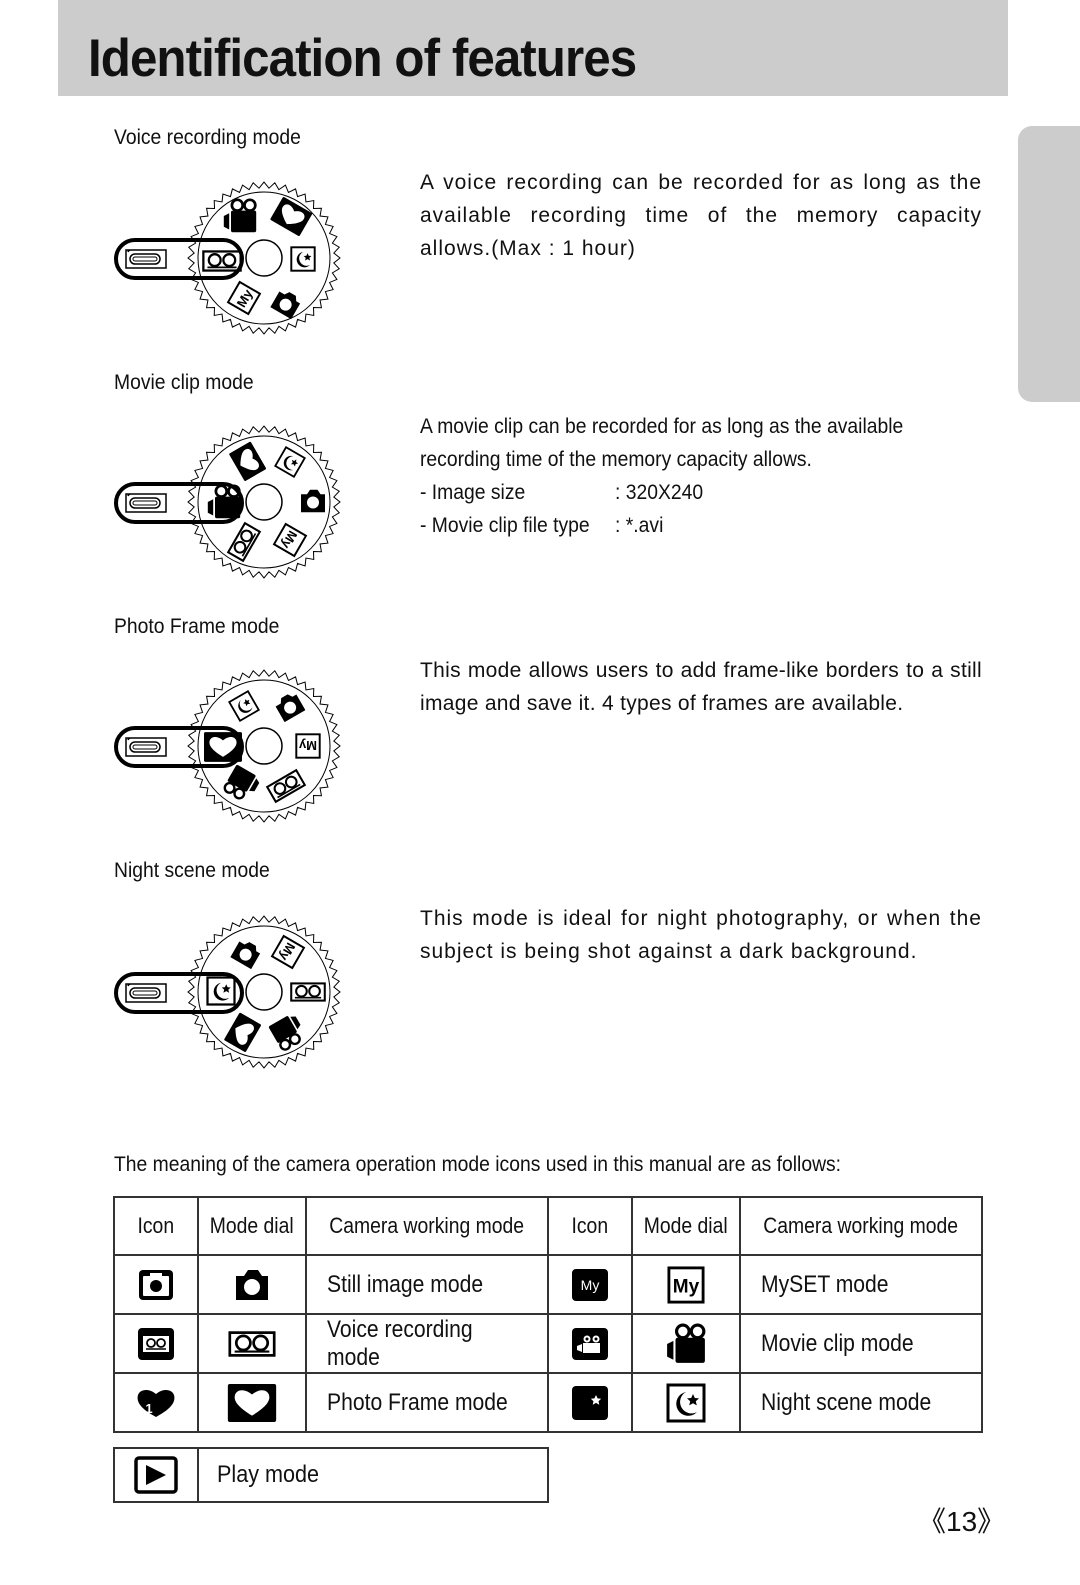 The image size is (1080, 1585). What do you see at coordinates (225, 502) in the screenshot?
I see `mode-dial-movie-clip` at bounding box center [225, 502].